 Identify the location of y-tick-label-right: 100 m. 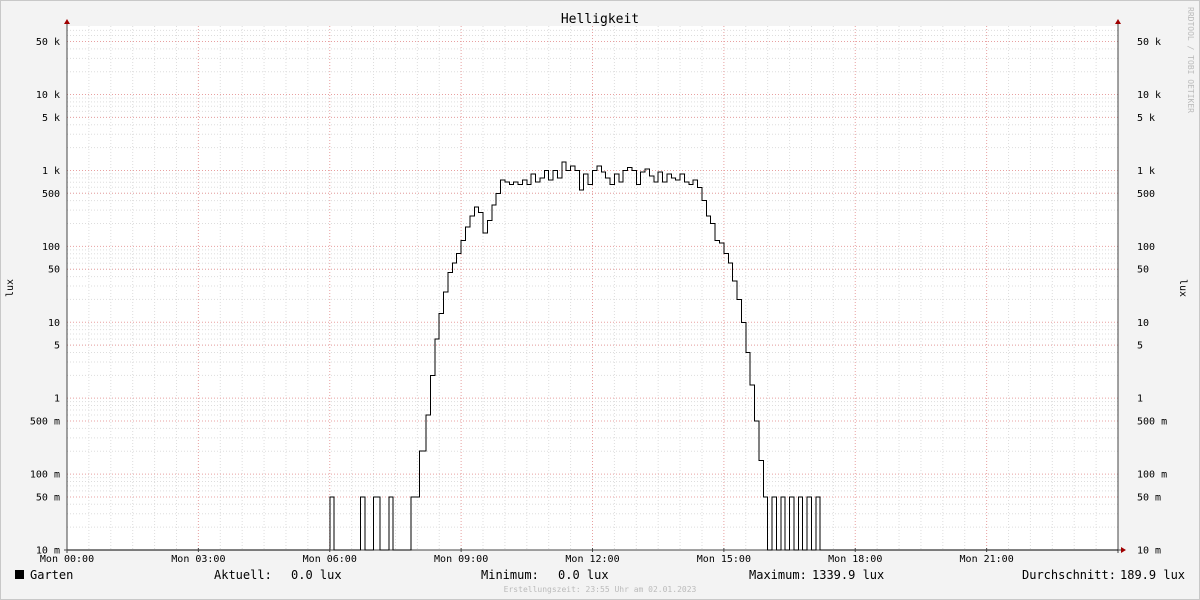
(1152, 475).